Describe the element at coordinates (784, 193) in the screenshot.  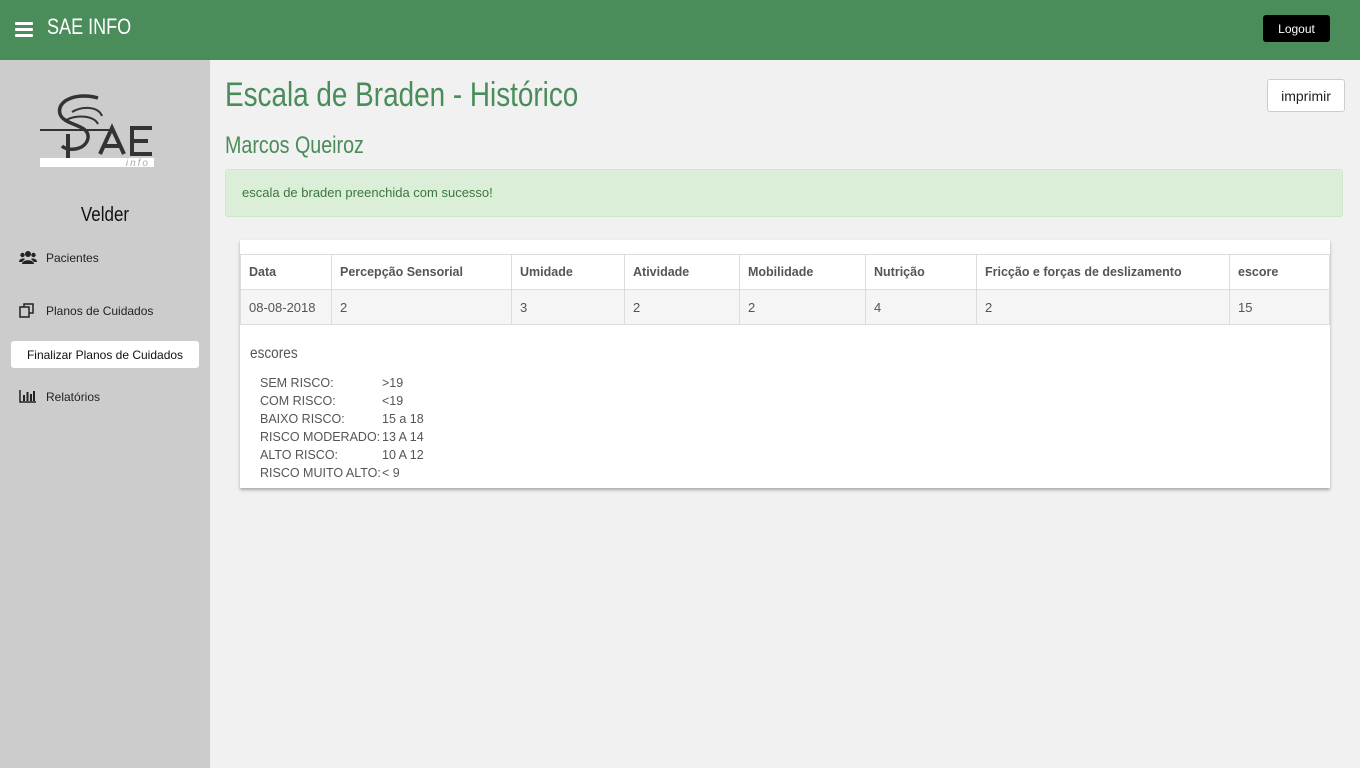
I see `success-alert: escala de braden preenchida com sucesso!` at that location.